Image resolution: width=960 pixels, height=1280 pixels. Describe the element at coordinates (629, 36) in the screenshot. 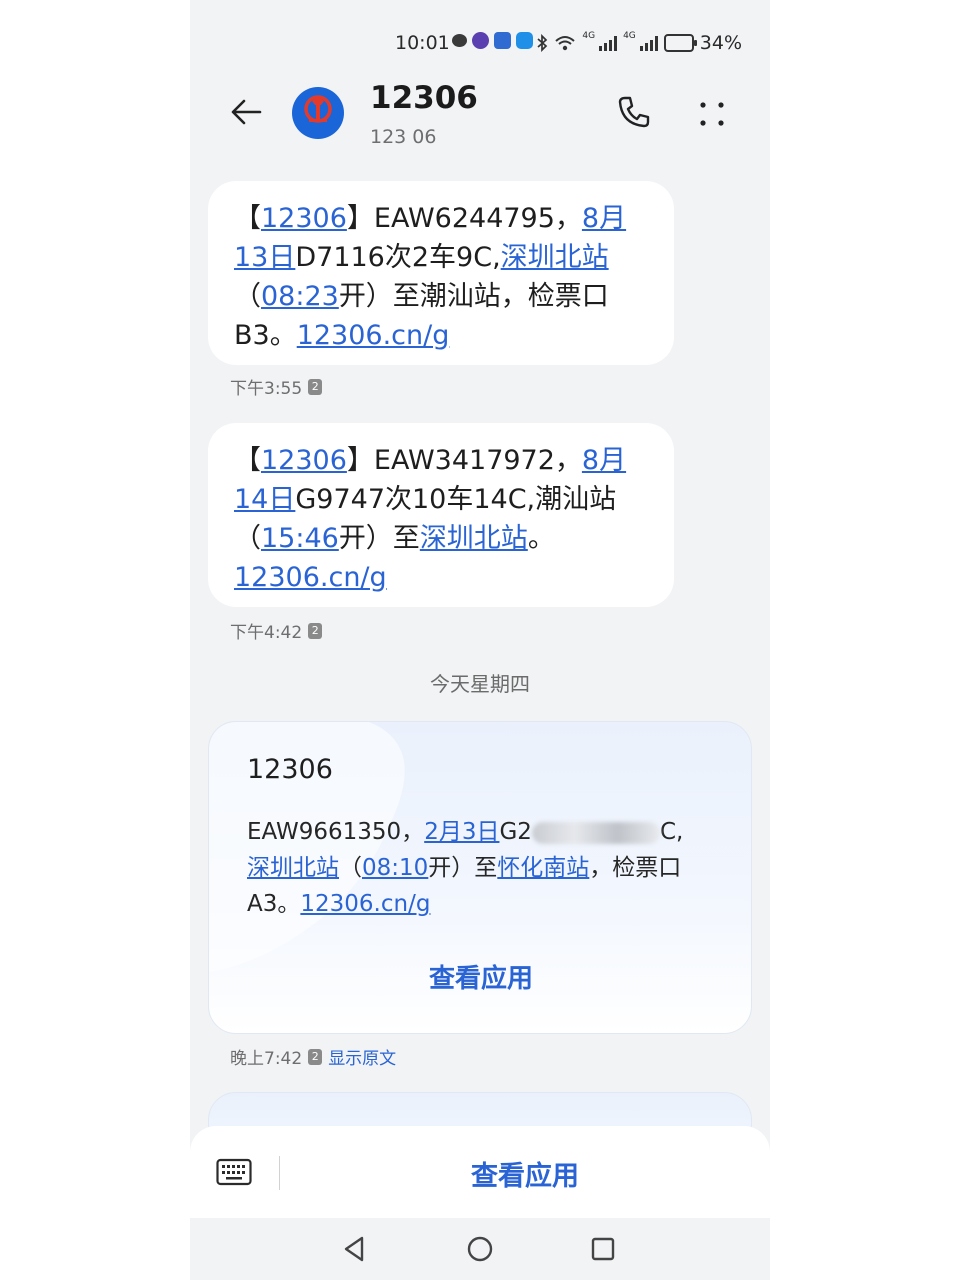

I see `network-tag-2: 4G` at that location.